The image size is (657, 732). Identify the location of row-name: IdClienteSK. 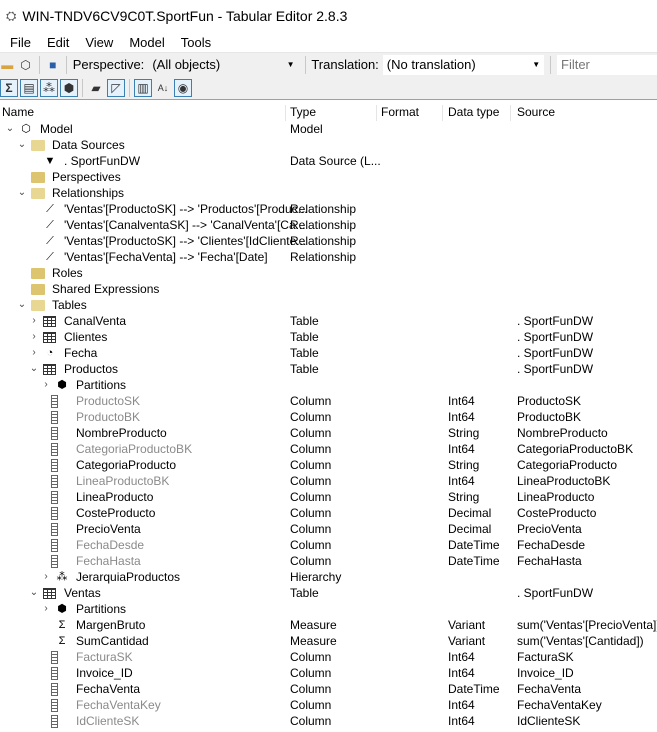
(108, 721).